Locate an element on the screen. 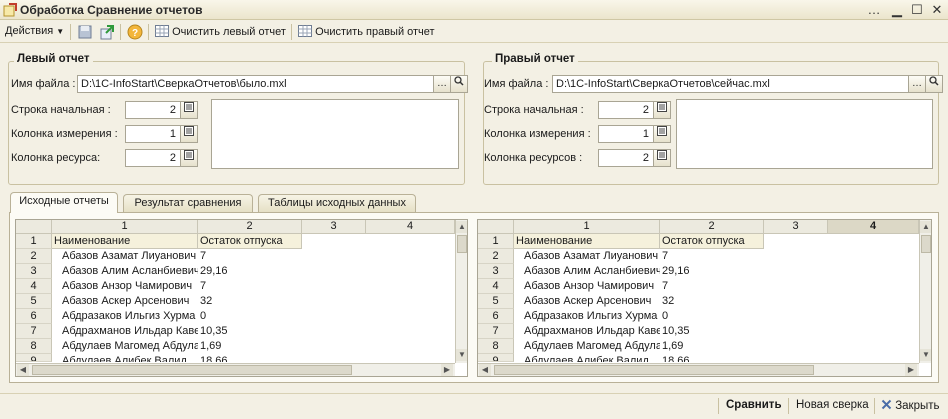 Image resolution: width=948 pixels, height=419 pixels. help-icon: ? is located at coordinates (135, 32).